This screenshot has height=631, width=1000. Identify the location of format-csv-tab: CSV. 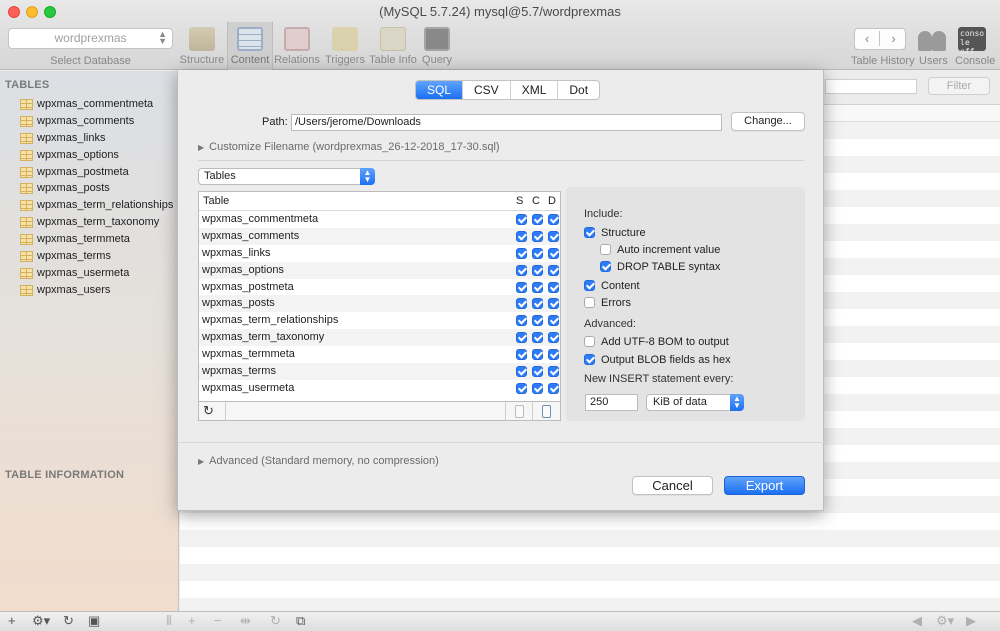
(487, 90).